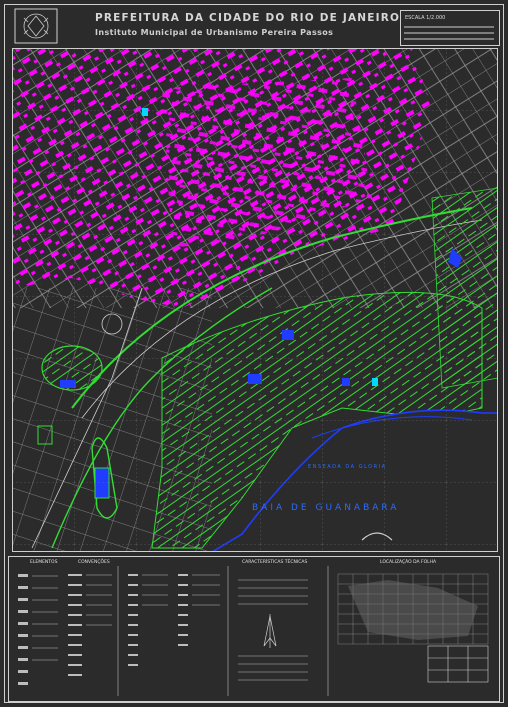 The width and height of the screenshot is (508, 707). I want to click on city-seal, so click(36, 26).